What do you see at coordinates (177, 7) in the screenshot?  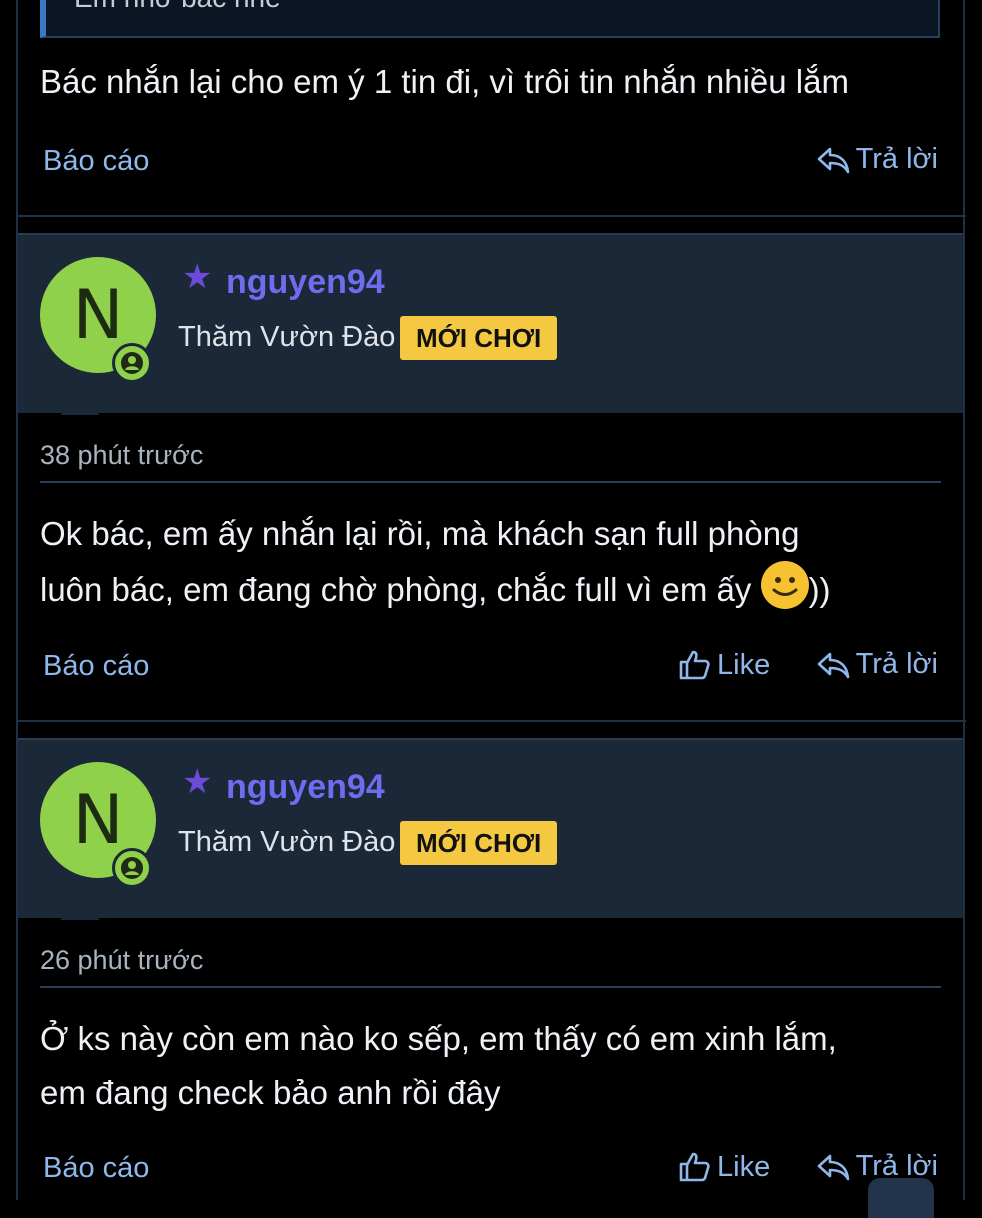 I see `quote-text: Em nhớ bác nhé` at bounding box center [177, 7].